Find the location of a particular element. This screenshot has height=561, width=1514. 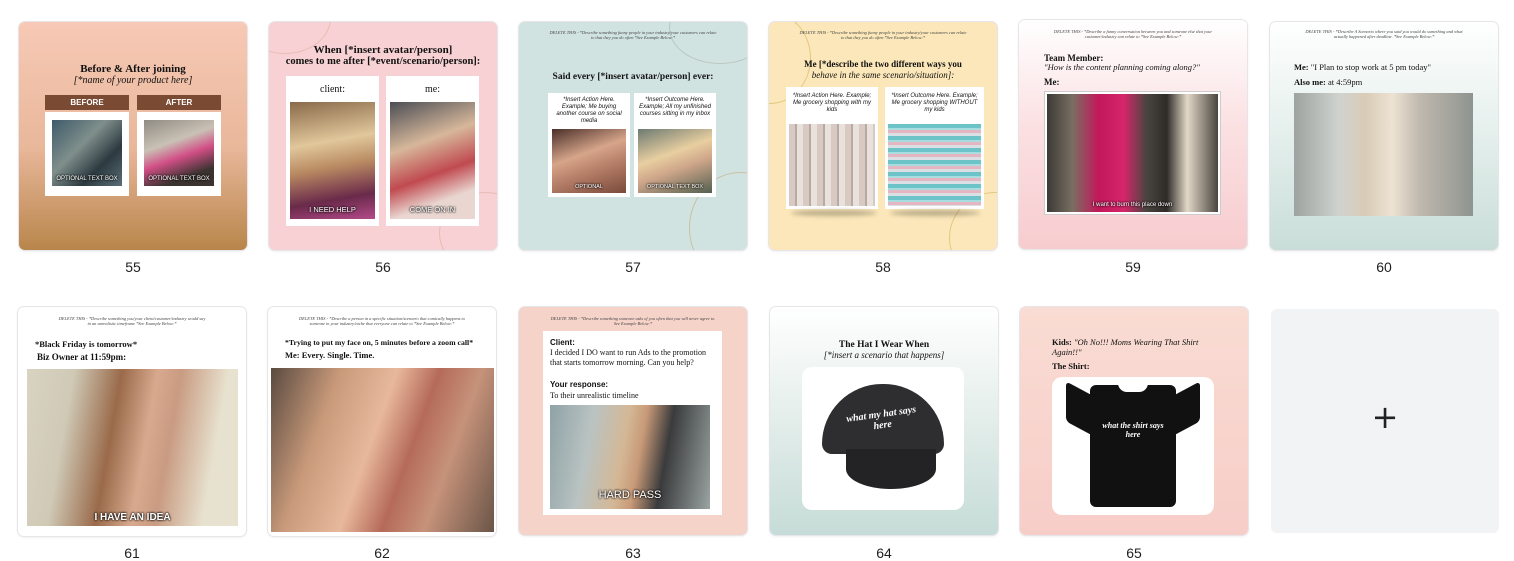

meme-photo-frame: I want to burn this place down is located at coordinates (1132, 153).